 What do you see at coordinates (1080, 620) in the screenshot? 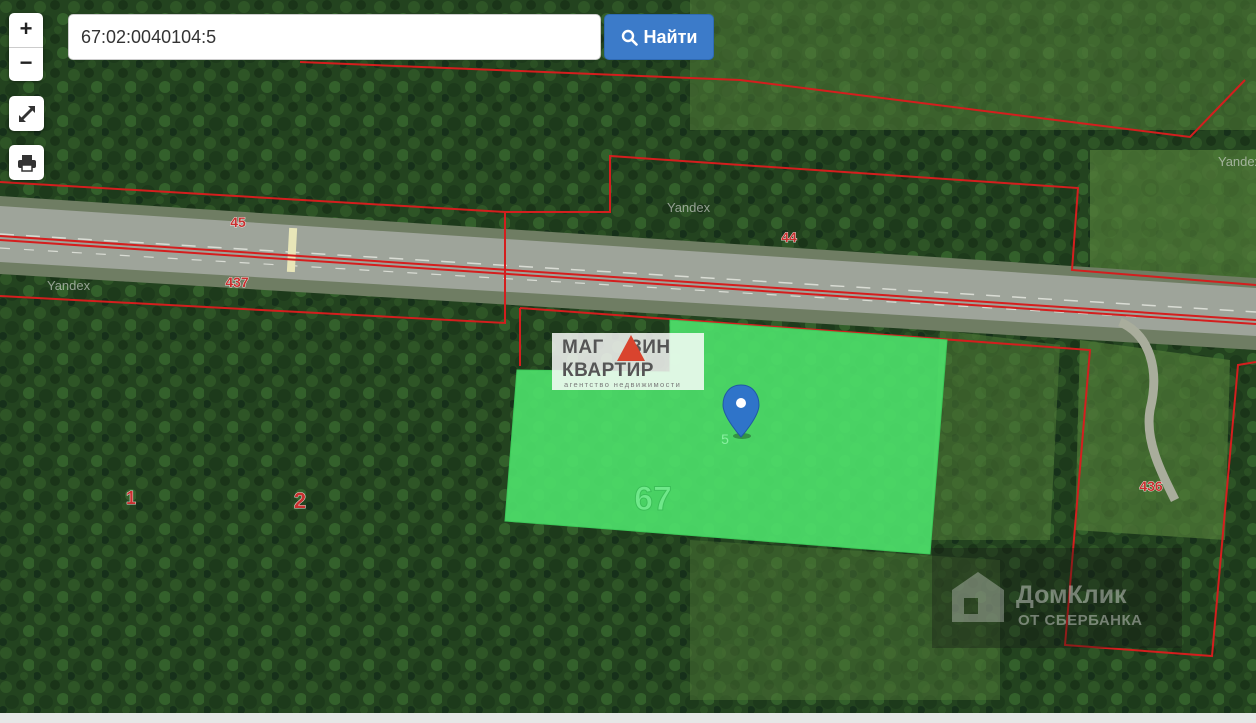
I see `domclick-subtitle: ОТ СБЕРБАНКА` at bounding box center [1080, 620].